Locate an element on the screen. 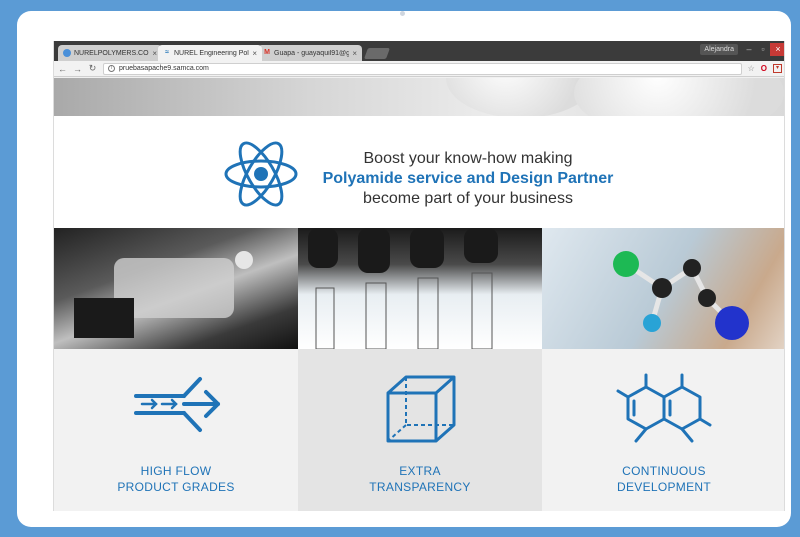  back-arrow-icon: ← is located at coordinates (62, 69).